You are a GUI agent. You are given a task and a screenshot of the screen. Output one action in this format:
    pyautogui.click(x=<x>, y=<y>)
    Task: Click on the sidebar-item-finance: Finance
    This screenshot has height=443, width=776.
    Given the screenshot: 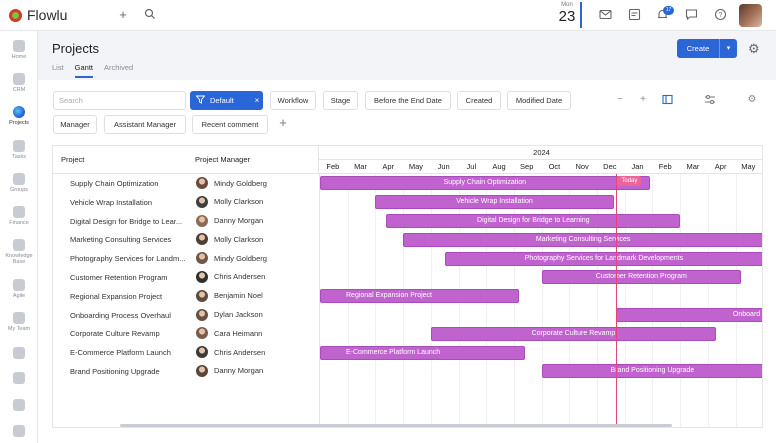 What is the action you would take?
    pyautogui.click(x=19, y=216)
    